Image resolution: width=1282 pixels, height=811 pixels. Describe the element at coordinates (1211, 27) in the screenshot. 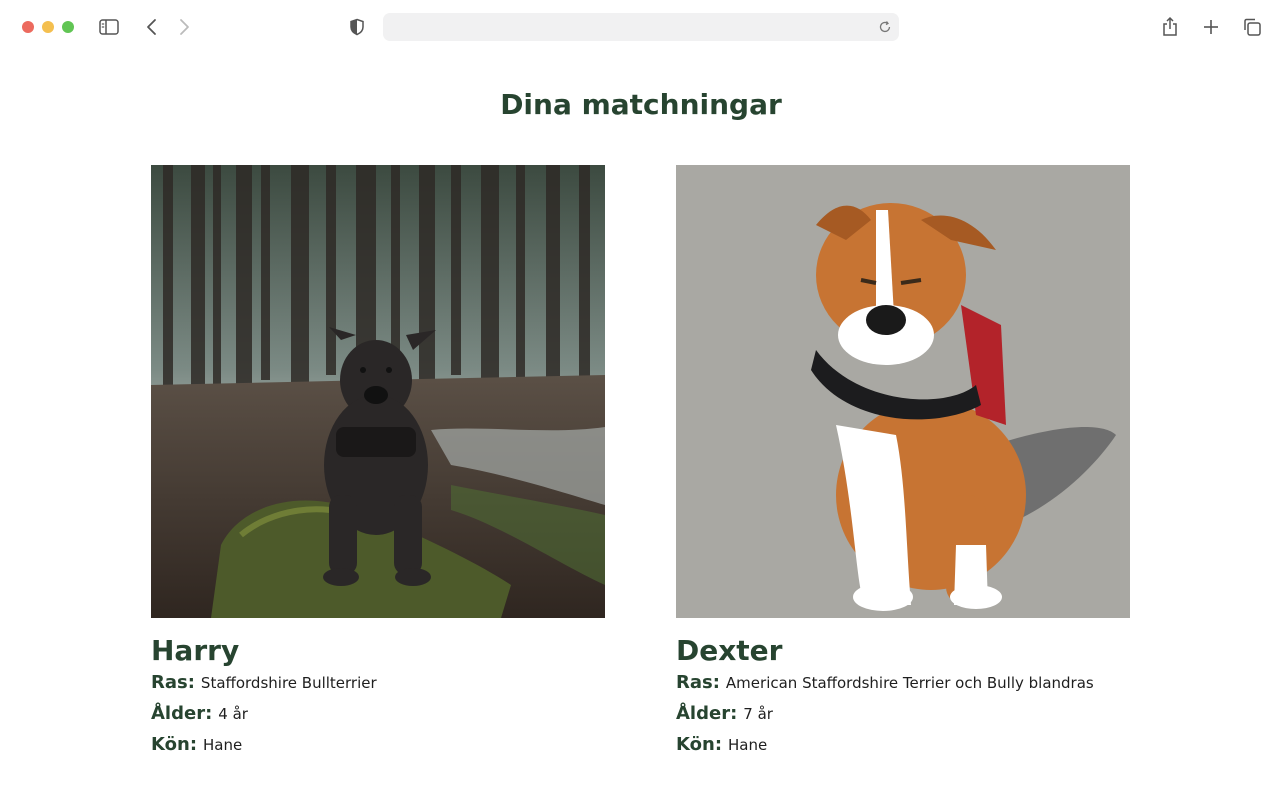

I see `plus-icon` at that location.